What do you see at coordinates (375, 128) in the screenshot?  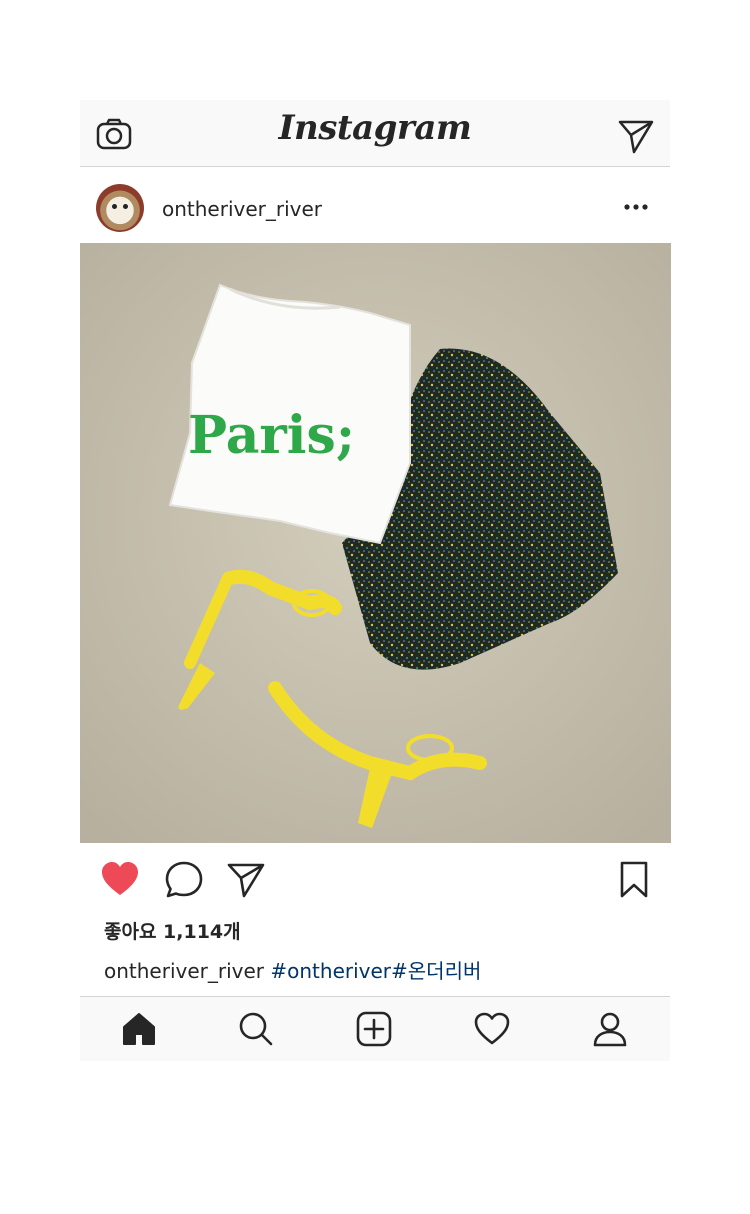 I see `instagram-logo: Instagram` at bounding box center [375, 128].